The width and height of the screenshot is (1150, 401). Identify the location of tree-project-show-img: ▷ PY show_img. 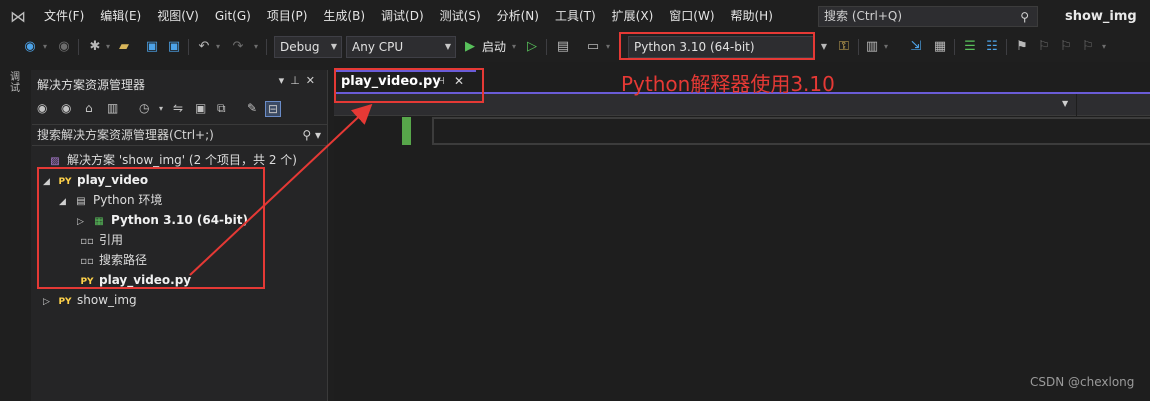
(90, 300).